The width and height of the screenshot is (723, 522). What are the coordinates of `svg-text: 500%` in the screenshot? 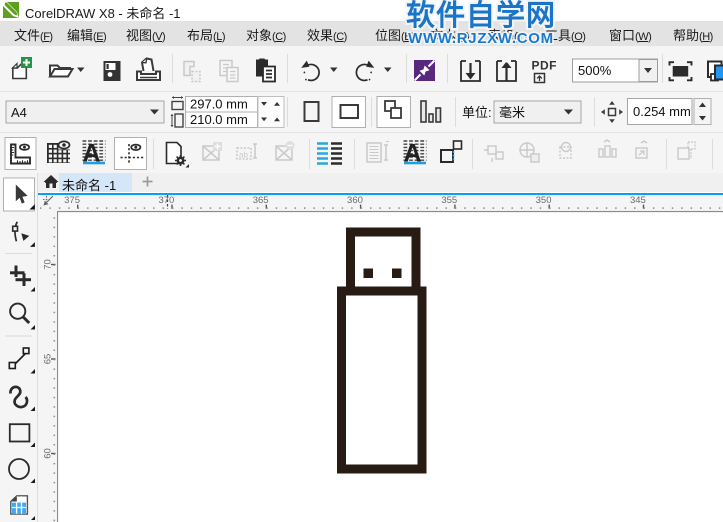 It's located at (595, 70).